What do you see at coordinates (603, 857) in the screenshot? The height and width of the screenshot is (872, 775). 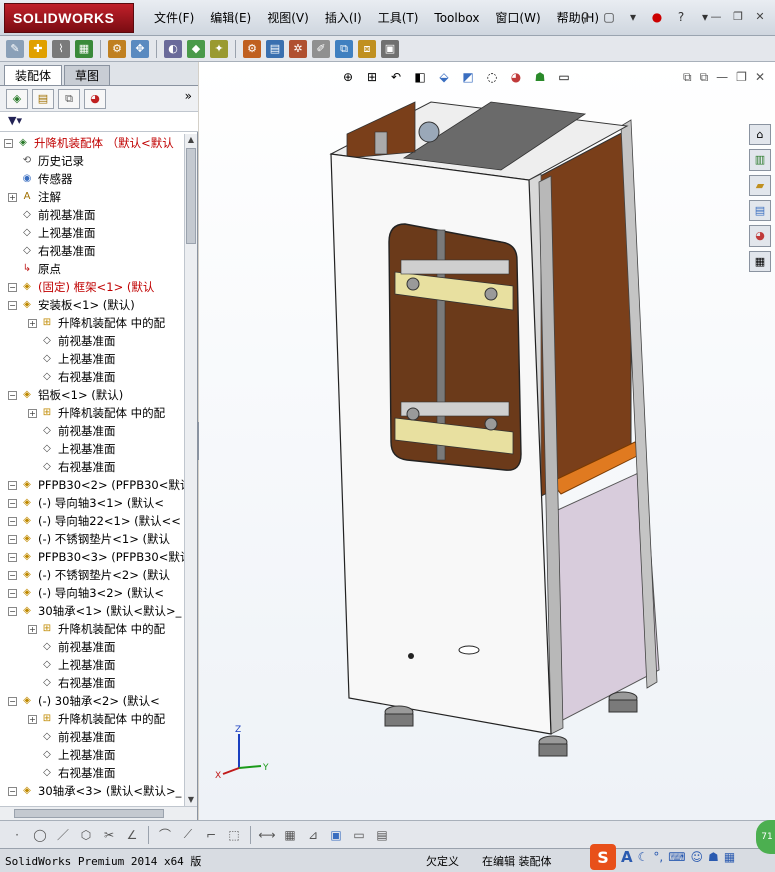 I see `sogou-ime-logo: S` at bounding box center [603, 857].